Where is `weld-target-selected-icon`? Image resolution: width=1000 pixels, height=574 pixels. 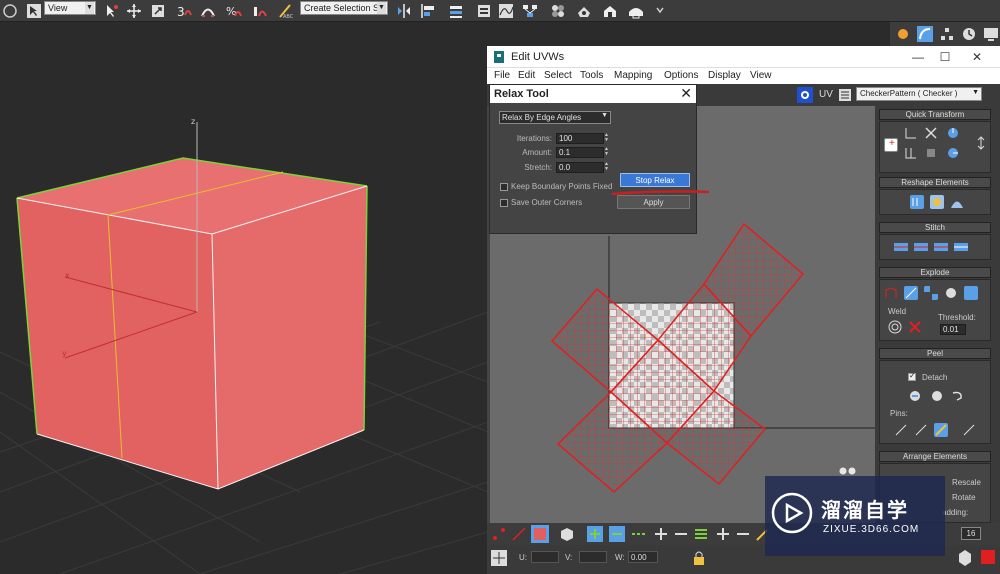 weld-target-selected-icon is located at coordinates (915, 327).